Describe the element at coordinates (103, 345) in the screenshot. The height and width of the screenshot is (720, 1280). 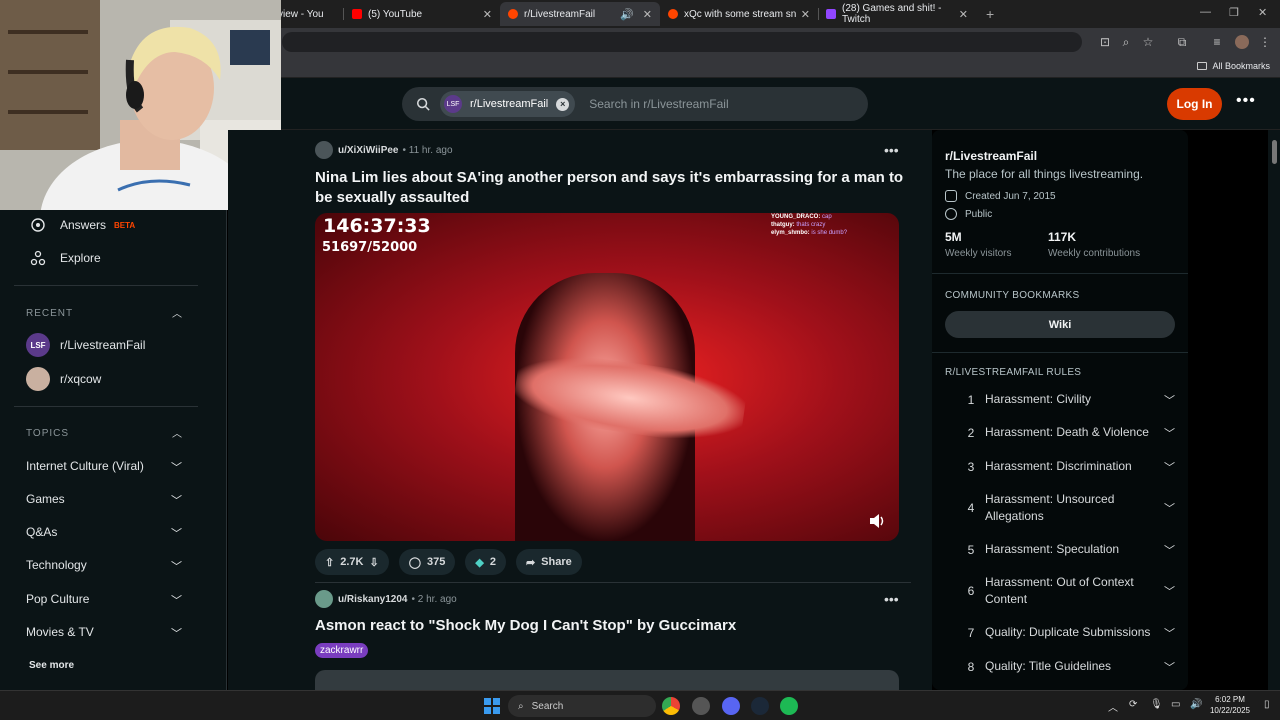
I see `sidebar-item-label: r/LivestreamFail` at that location.